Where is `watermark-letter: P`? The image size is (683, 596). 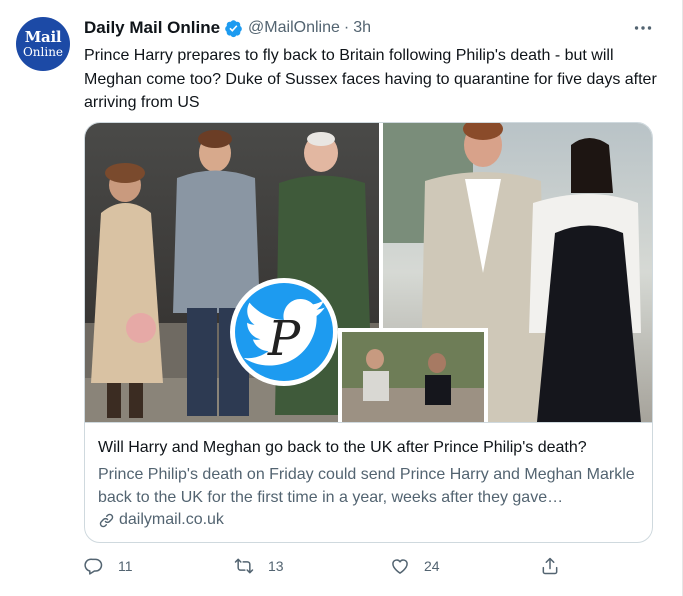
watermark-letter: P is located at coordinates (284, 339).